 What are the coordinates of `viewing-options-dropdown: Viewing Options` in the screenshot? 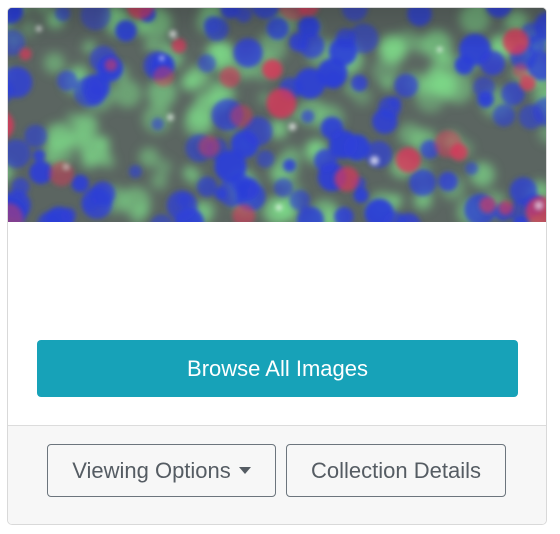 It's located at (161, 470).